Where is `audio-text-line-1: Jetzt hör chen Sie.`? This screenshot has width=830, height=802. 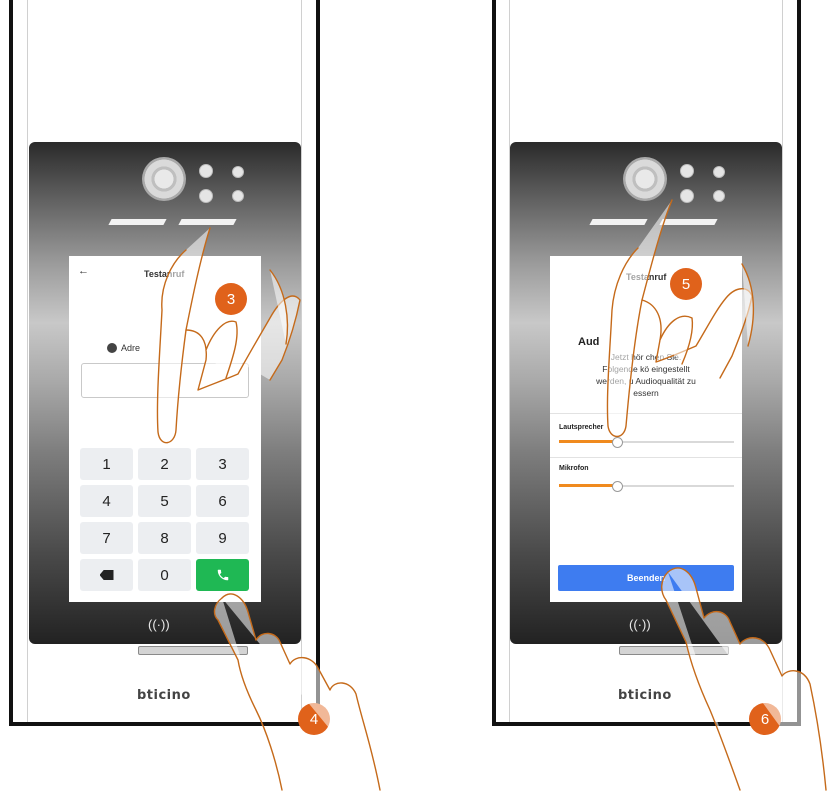
audio-text-line-1: Jetzt hör chen Sie. is located at coordinates (646, 357).